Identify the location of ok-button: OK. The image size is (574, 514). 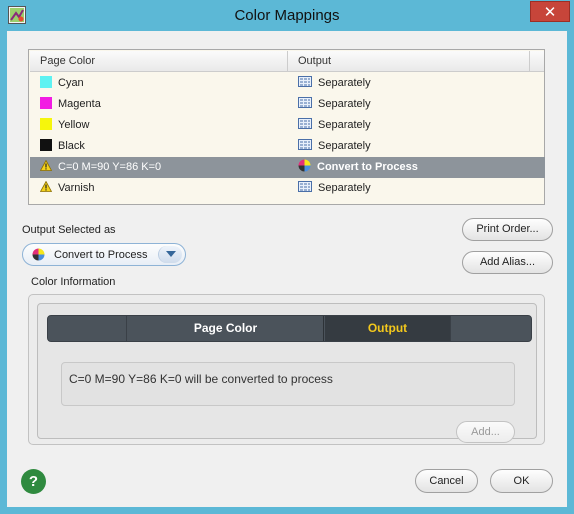
(521, 481).